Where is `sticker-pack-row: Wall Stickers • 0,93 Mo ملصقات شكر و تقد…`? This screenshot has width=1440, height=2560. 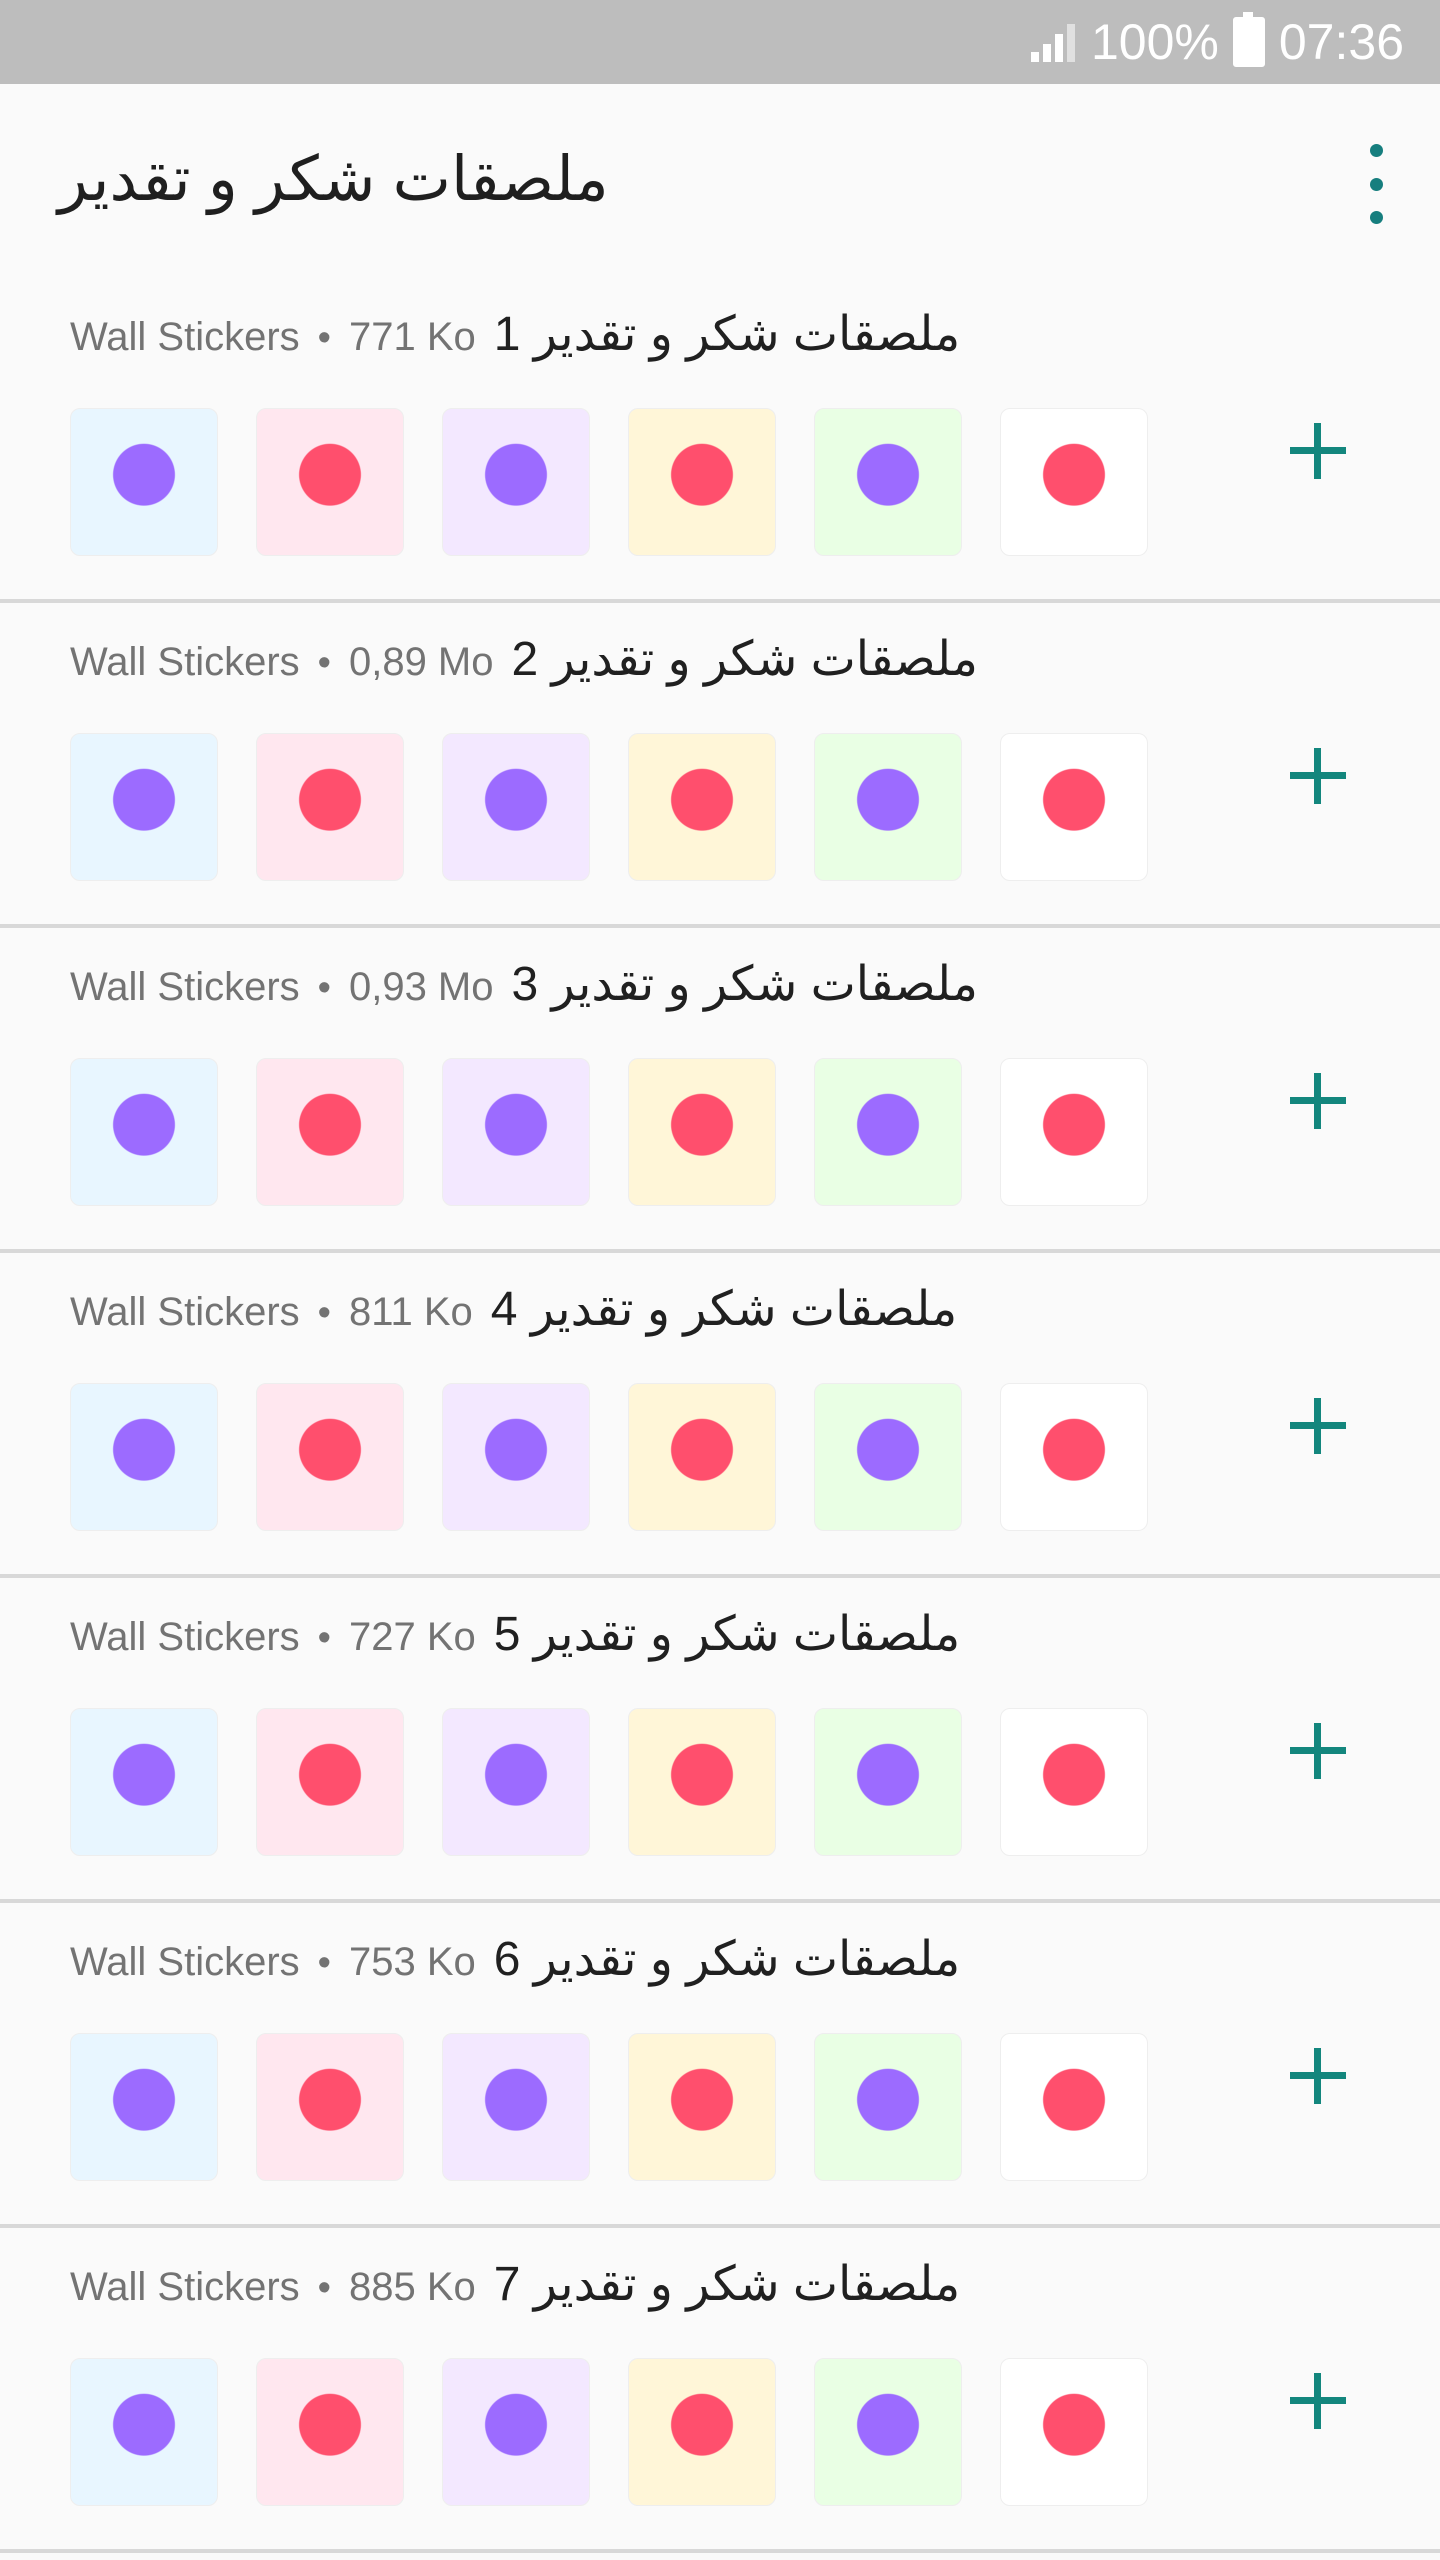
sticker-pack-row: Wall Stickers • 0,93 Mo ملصقات شكر و تقد… is located at coordinates (720, 1090).